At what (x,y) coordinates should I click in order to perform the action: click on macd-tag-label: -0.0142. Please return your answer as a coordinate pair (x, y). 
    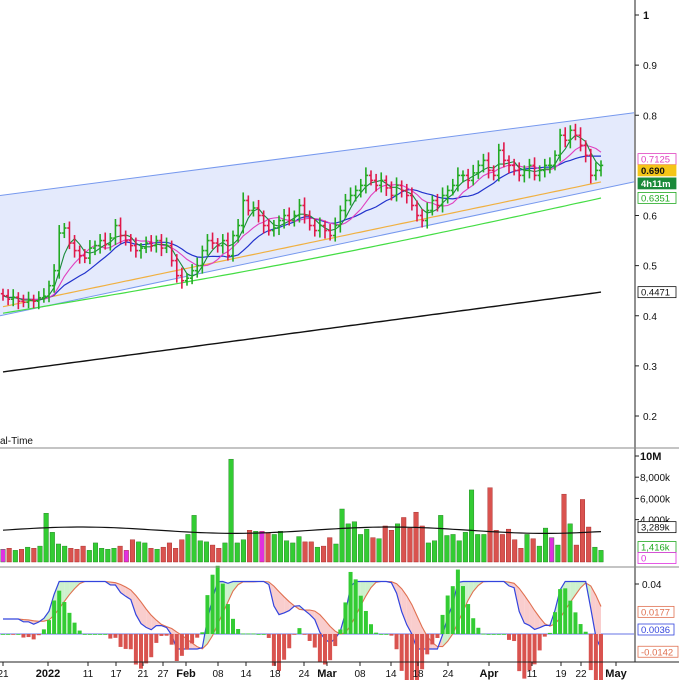
    Looking at the image, I should click on (657, 652).